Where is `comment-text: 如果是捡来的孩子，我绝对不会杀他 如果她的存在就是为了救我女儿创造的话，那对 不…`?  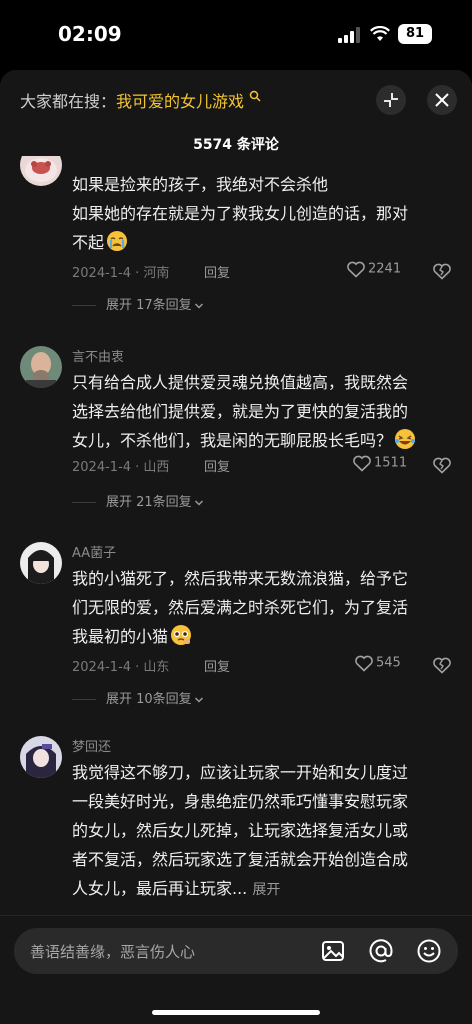
comment-text: 如果是捡来的孩子，我绝对不会杀他 如果她的存在就是为了救我女儿创造的话，那对 不… is located at coordinates (240, 213).